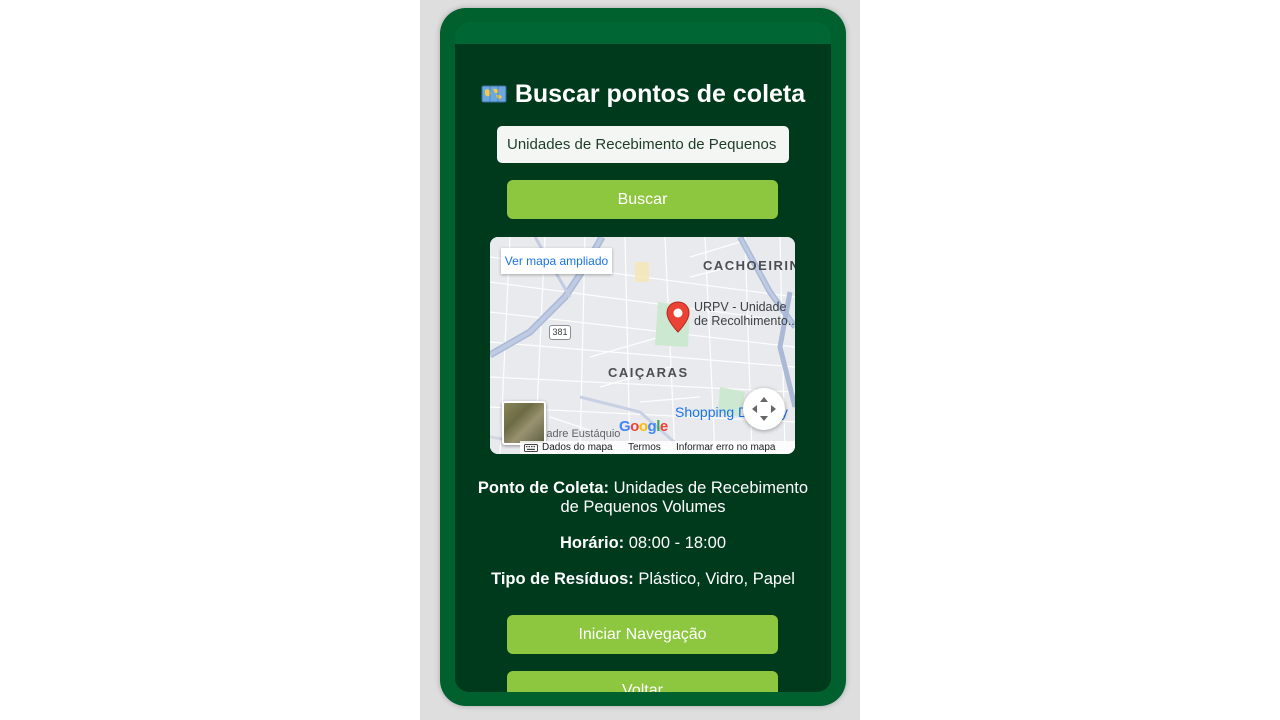 Image resolution: width=1280 pixels, height=720 pixels. I want to click on keyboard-icon, so click(531, 448).